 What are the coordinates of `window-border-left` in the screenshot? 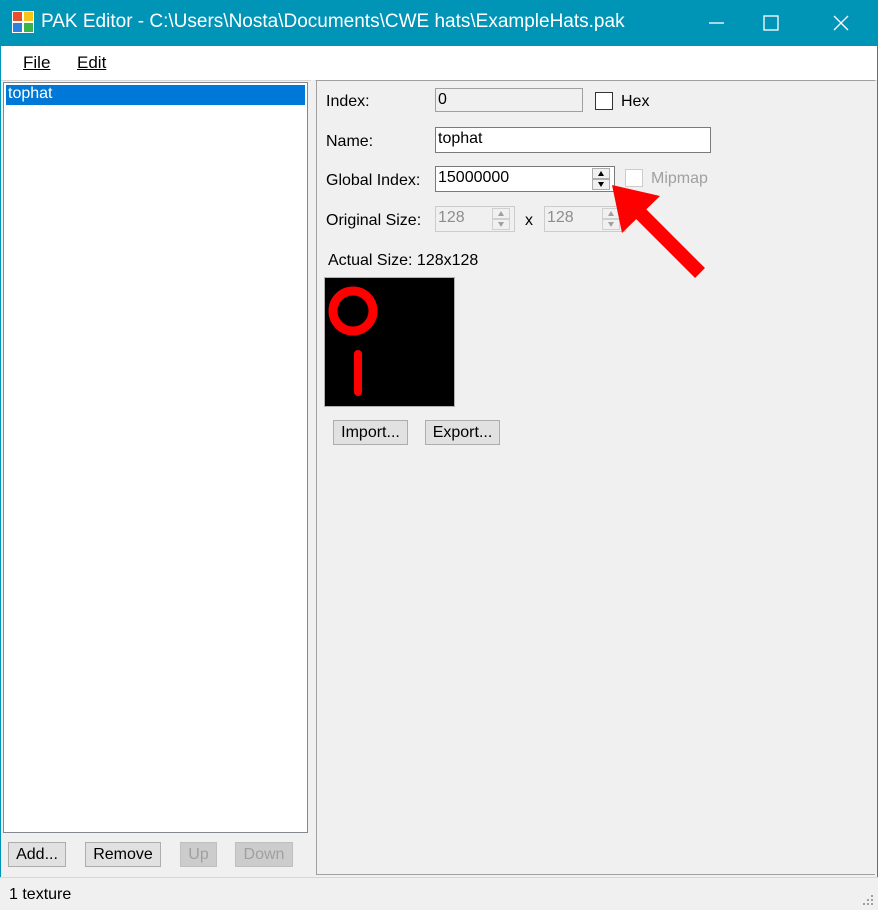 It's located at (0, 477).